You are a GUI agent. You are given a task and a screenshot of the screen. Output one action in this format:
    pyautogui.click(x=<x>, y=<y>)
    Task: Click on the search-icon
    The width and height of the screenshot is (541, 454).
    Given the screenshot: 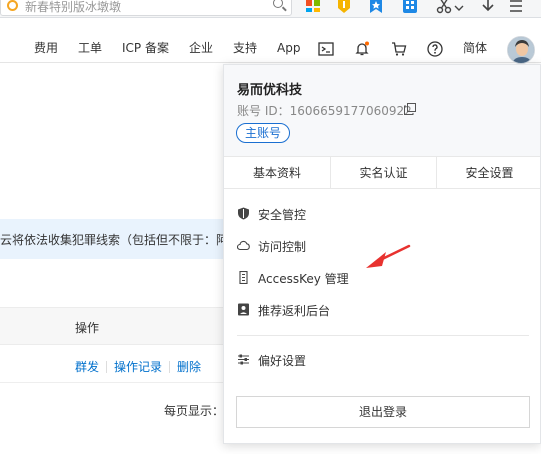 What is the action you would take?
    pyautogui.click(x=278, y=4)
    